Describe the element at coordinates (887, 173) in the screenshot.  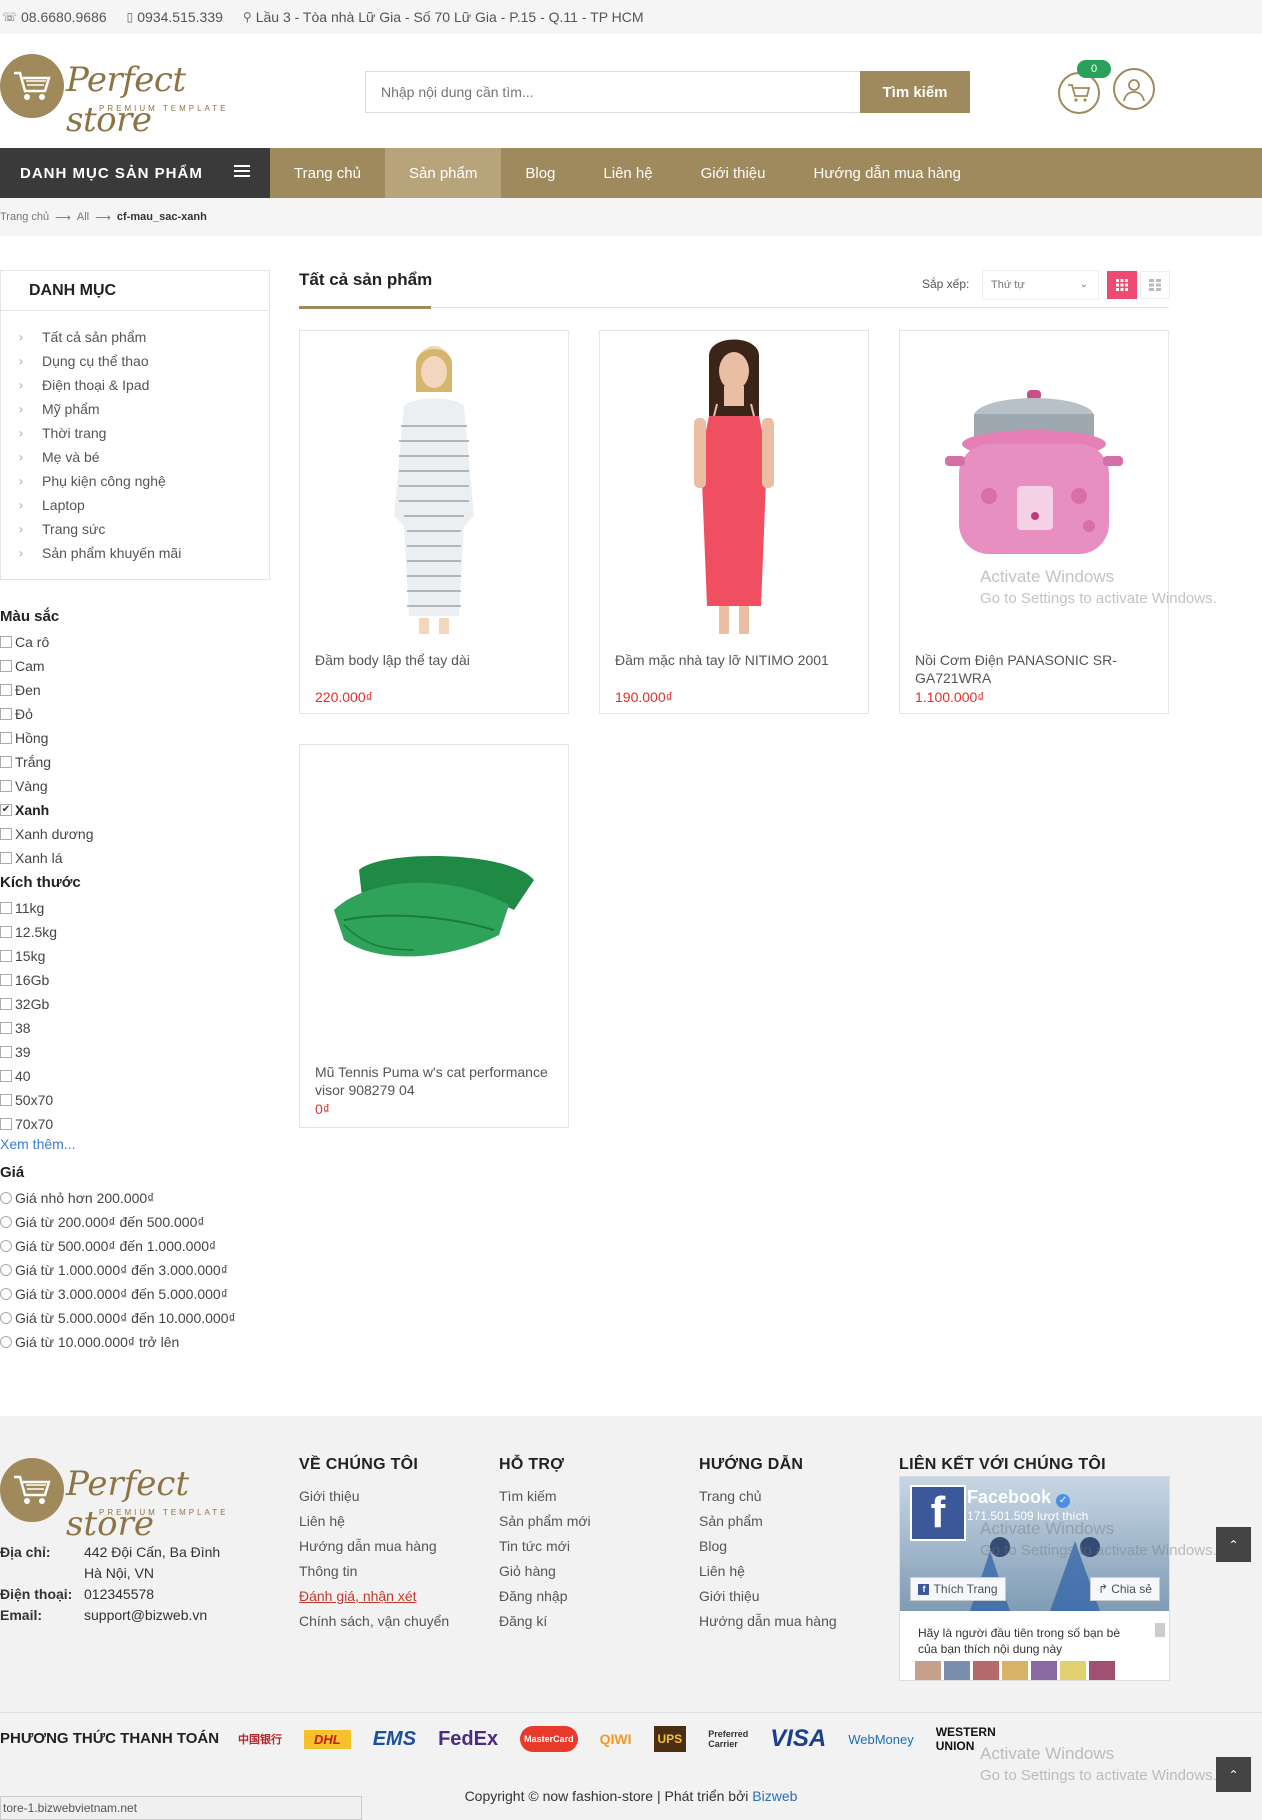
I see `nav-guide: Hướng dẫn mua hàng` at that location.